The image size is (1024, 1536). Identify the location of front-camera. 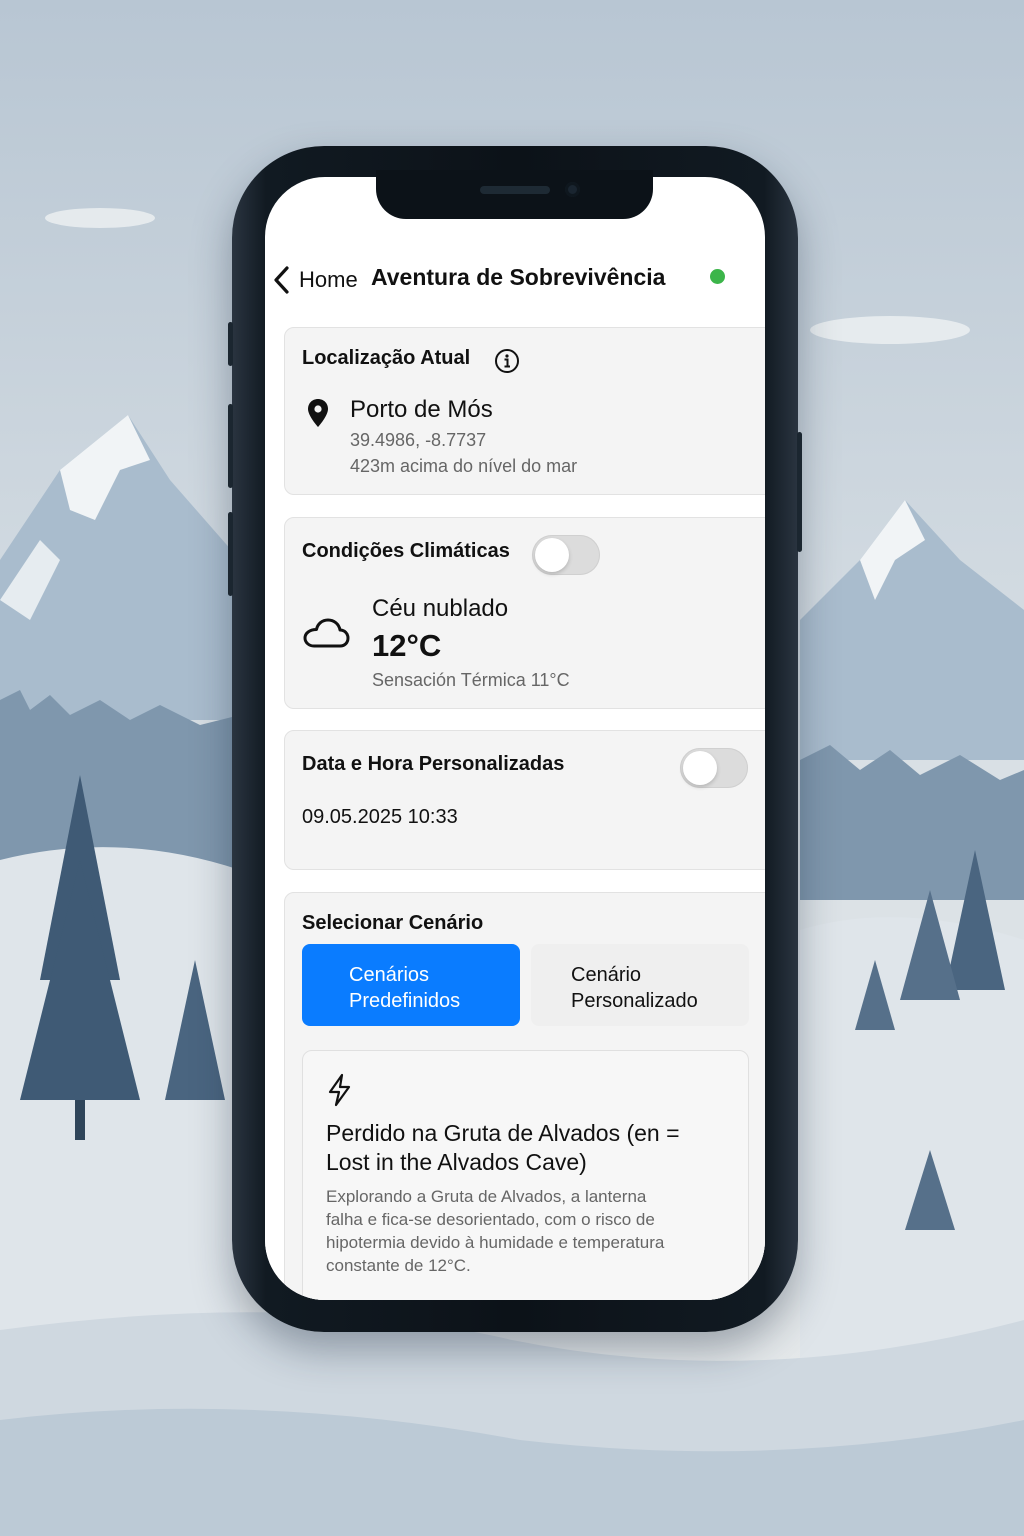
(572, 189).